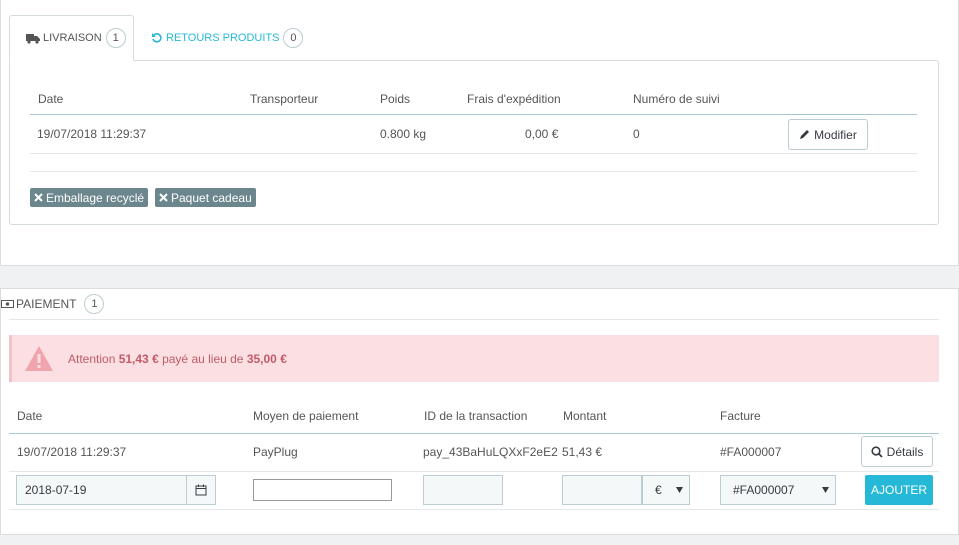 The height and width of the screenshot is (545, 959). I want to click on col-carrier: Transporteur, so click(284, 99).